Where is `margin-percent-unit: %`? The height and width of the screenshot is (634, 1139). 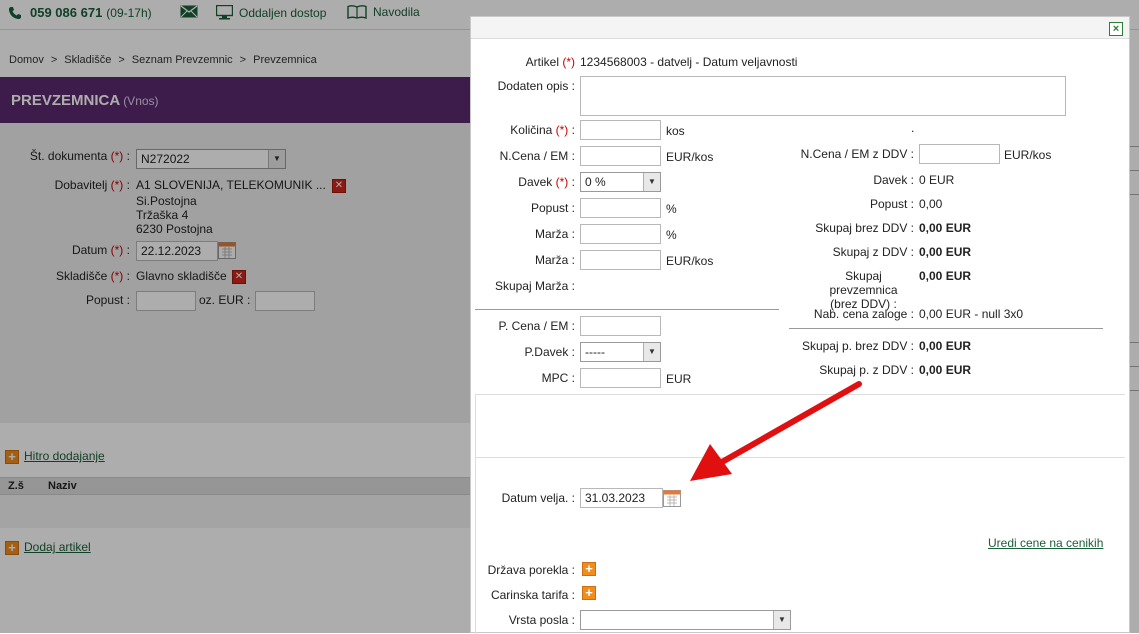
margin-percent-unit: % is located at coordinates (671, 235).